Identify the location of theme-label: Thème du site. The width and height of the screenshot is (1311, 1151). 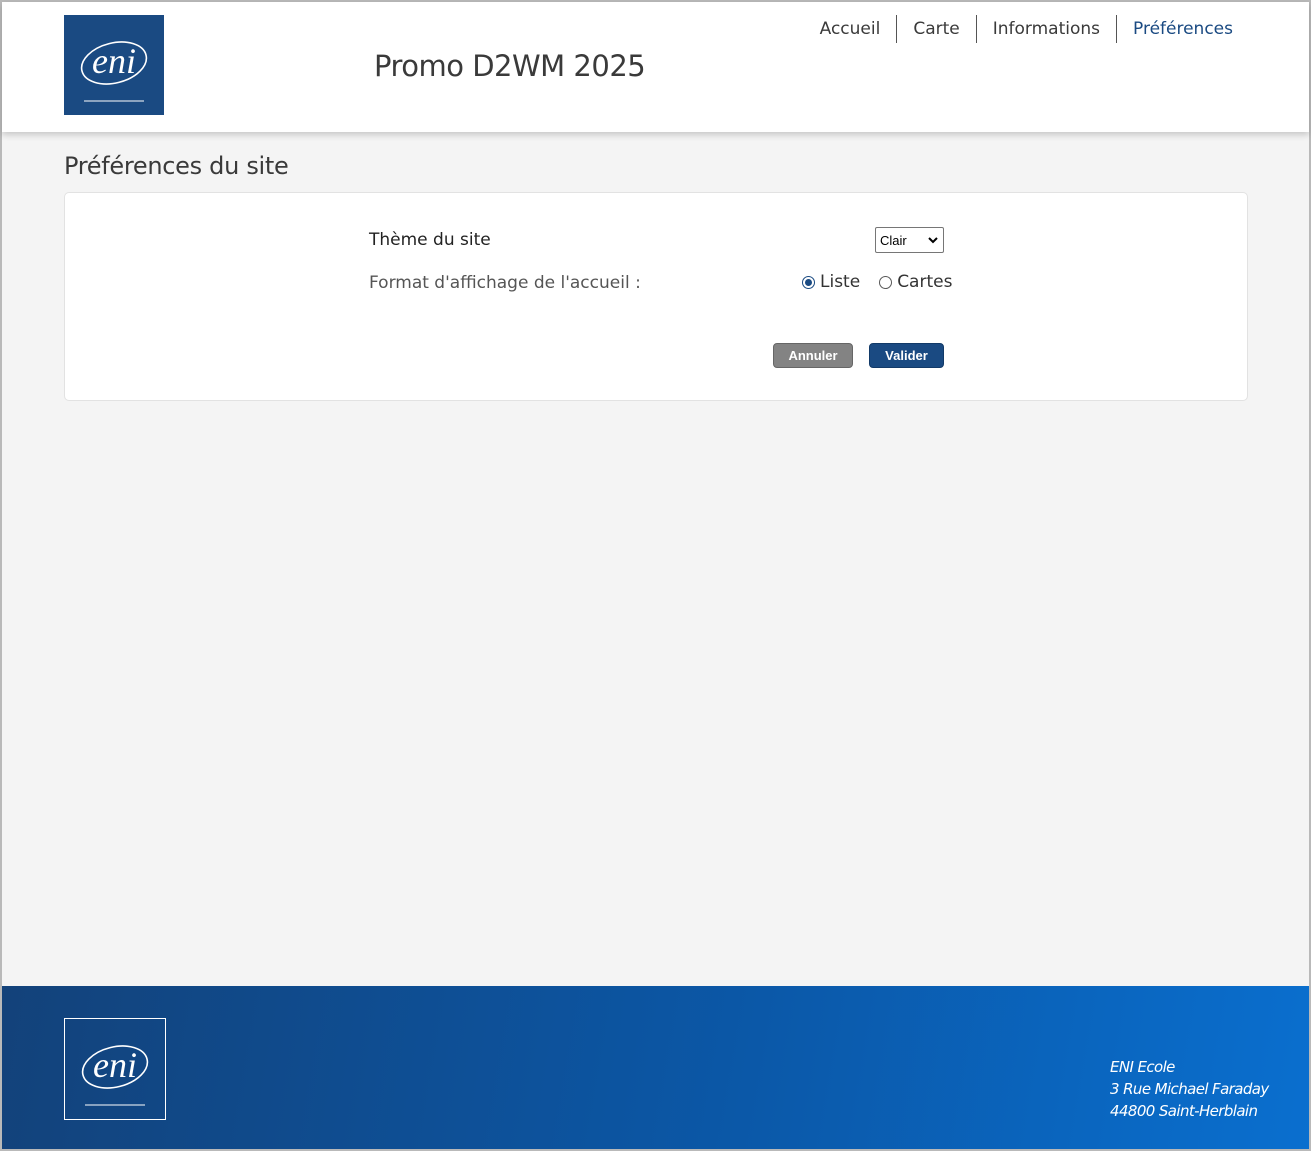
(430, 240).